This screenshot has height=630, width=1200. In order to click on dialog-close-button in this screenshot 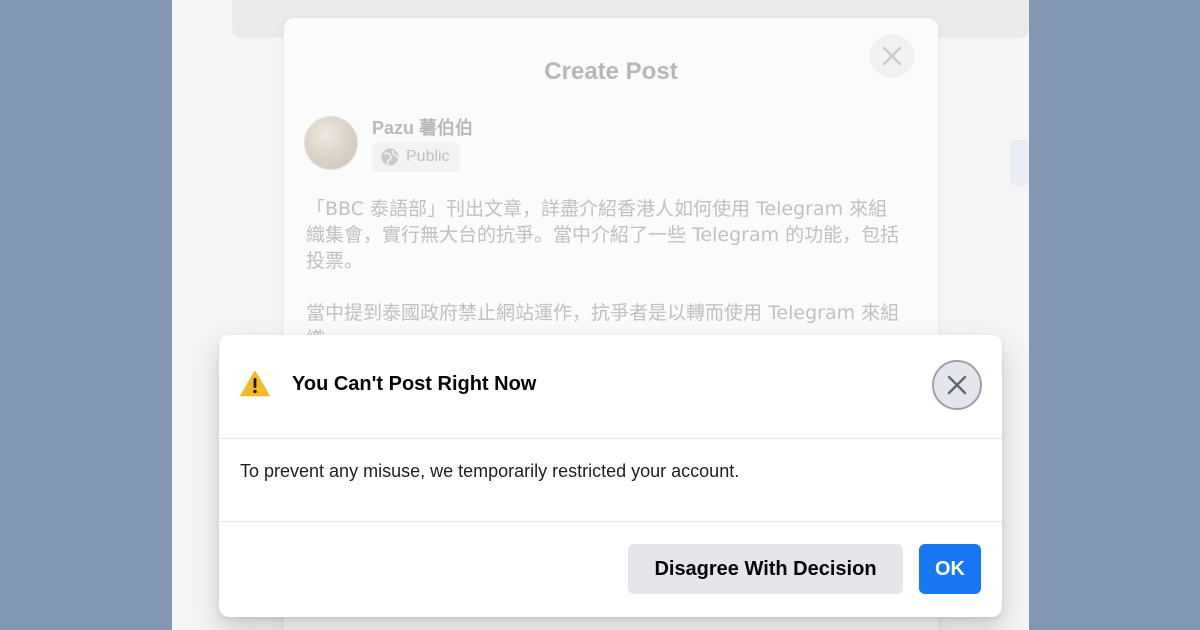, I will do `click(957, 385)`.